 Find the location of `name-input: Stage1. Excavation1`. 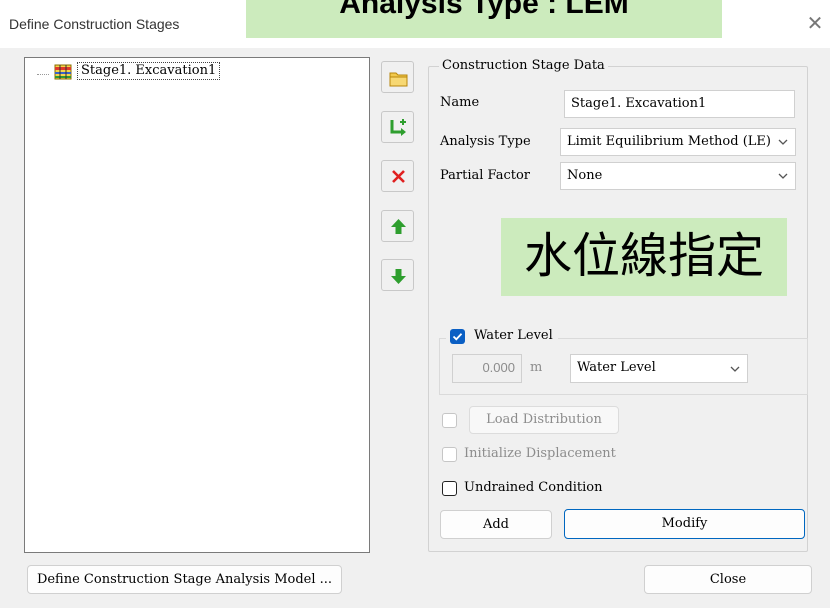

name-input: Stage1. Excavation1 is located at coordinates (679, 104).